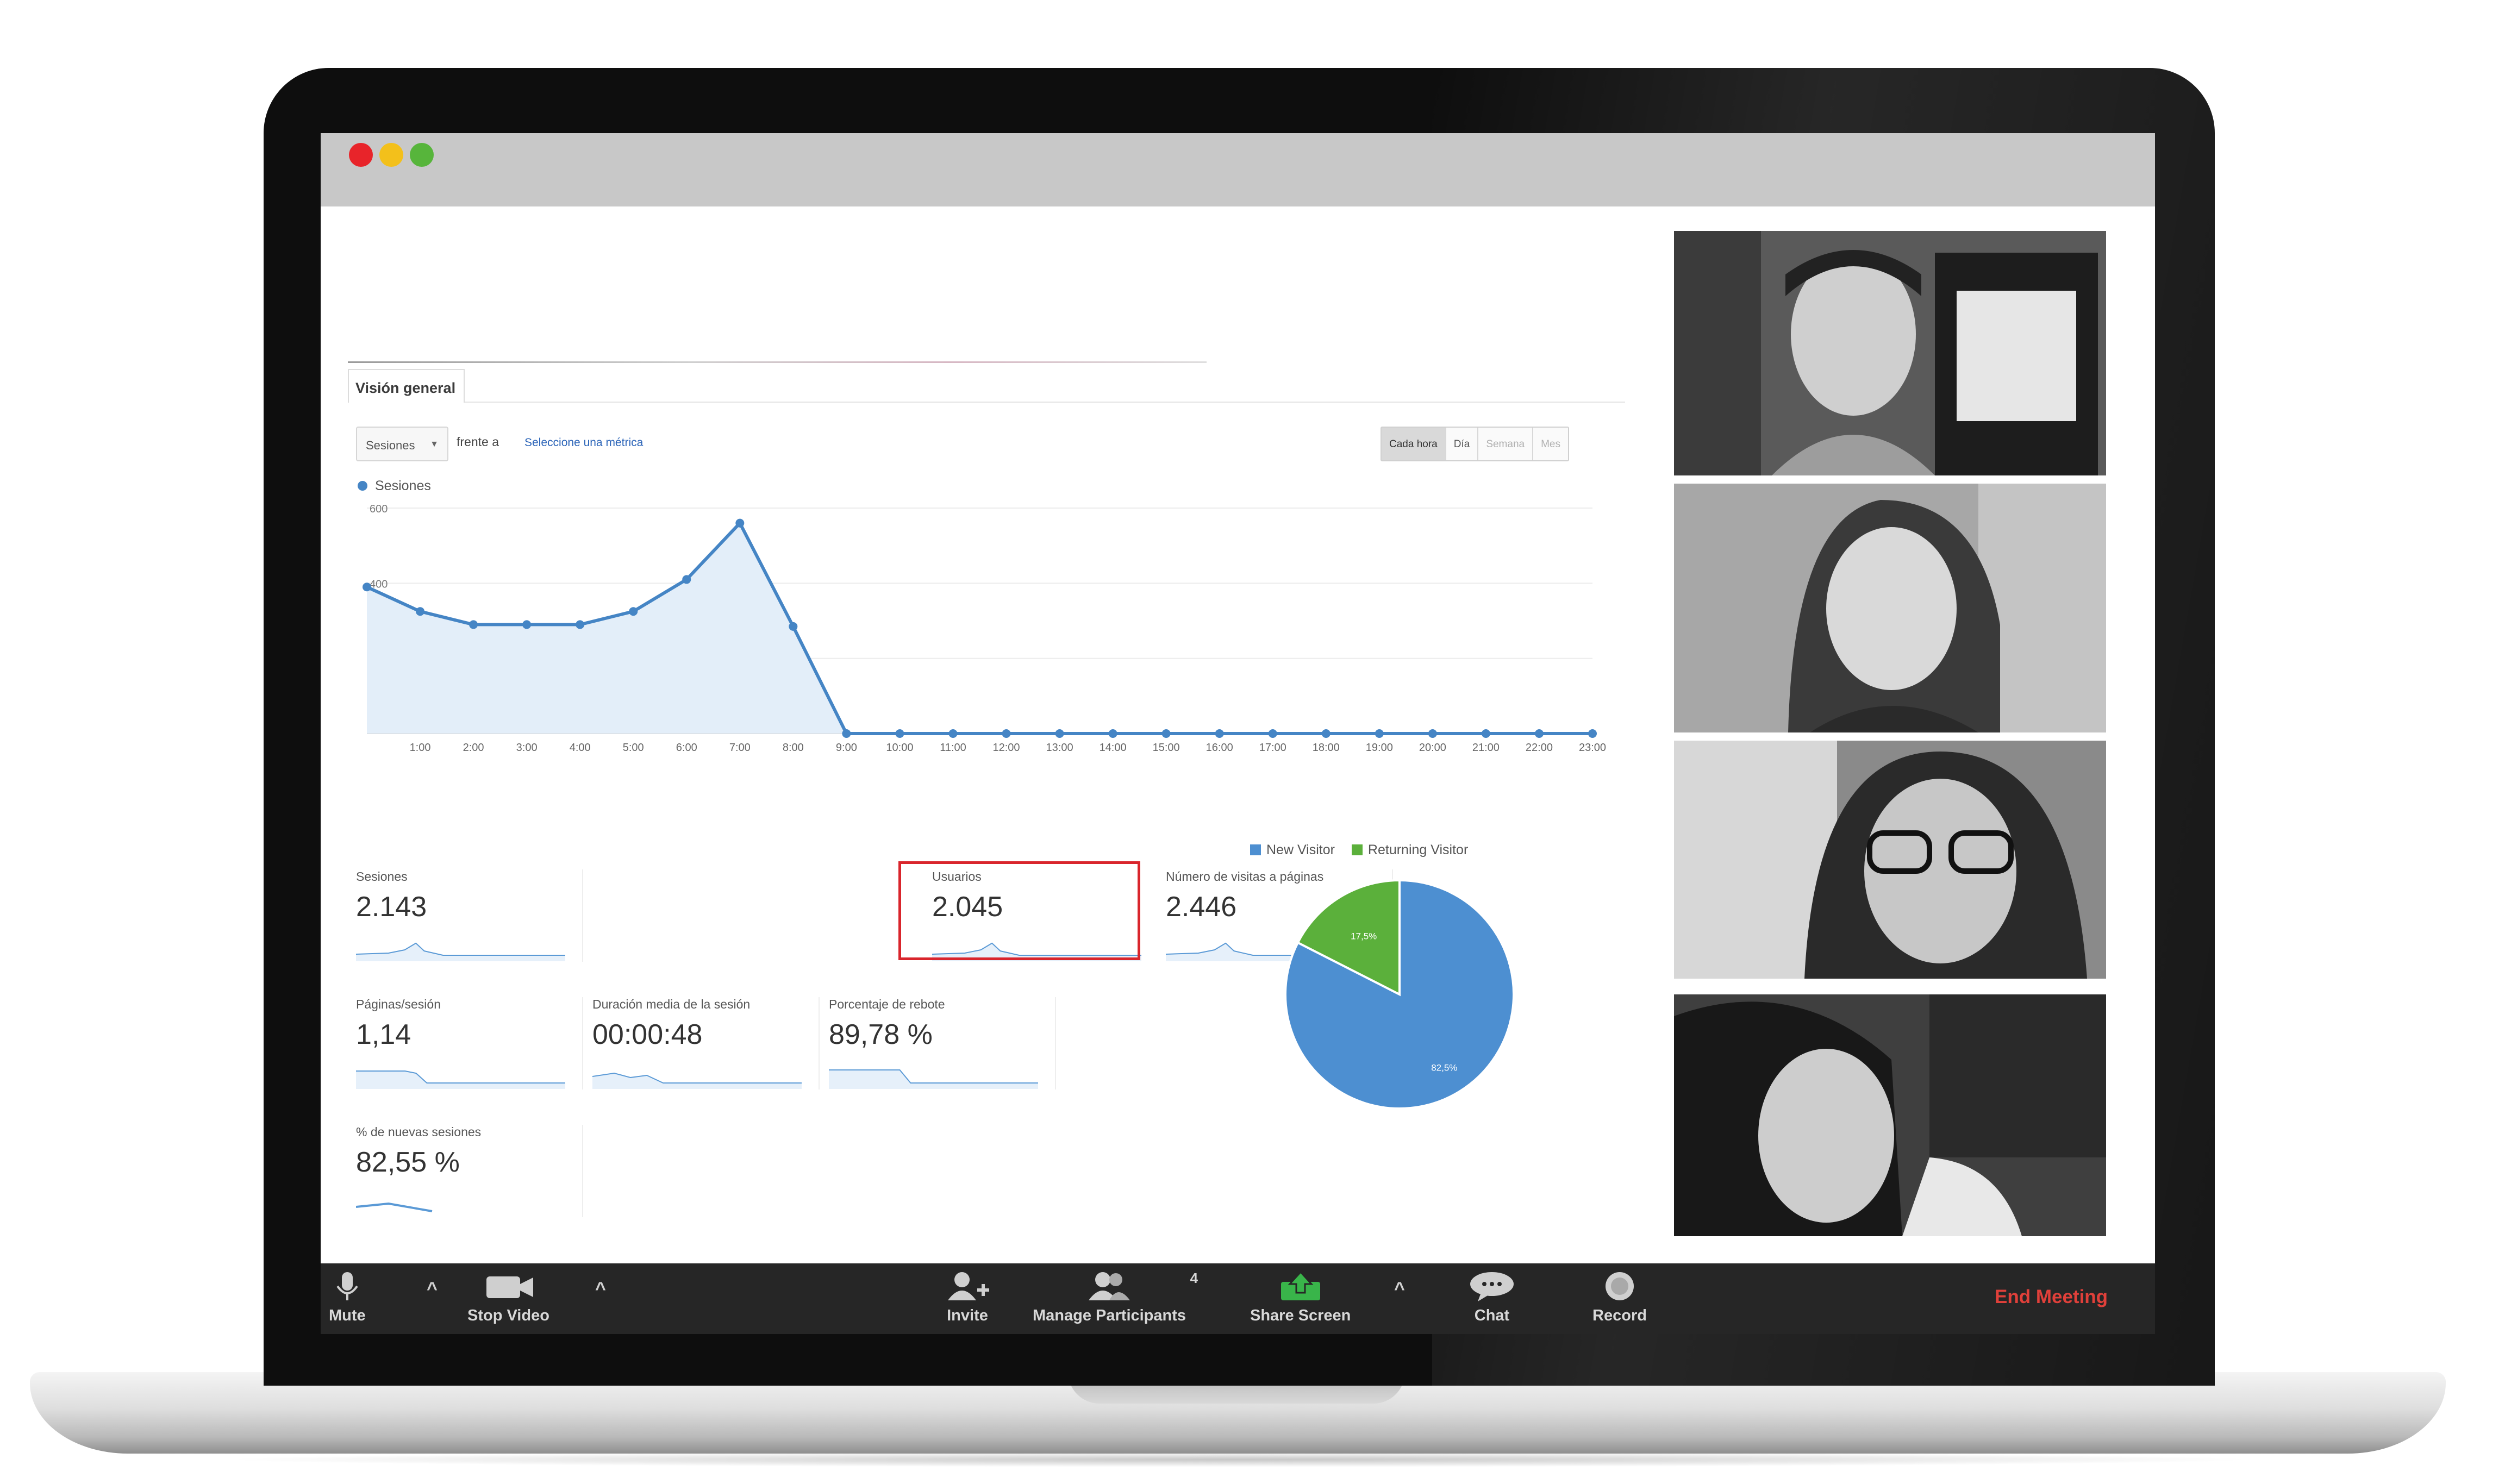 The height and width of the screenshot is (1484, 2511). I want to click on x-tick-label: 5:00, so click(633, 748).